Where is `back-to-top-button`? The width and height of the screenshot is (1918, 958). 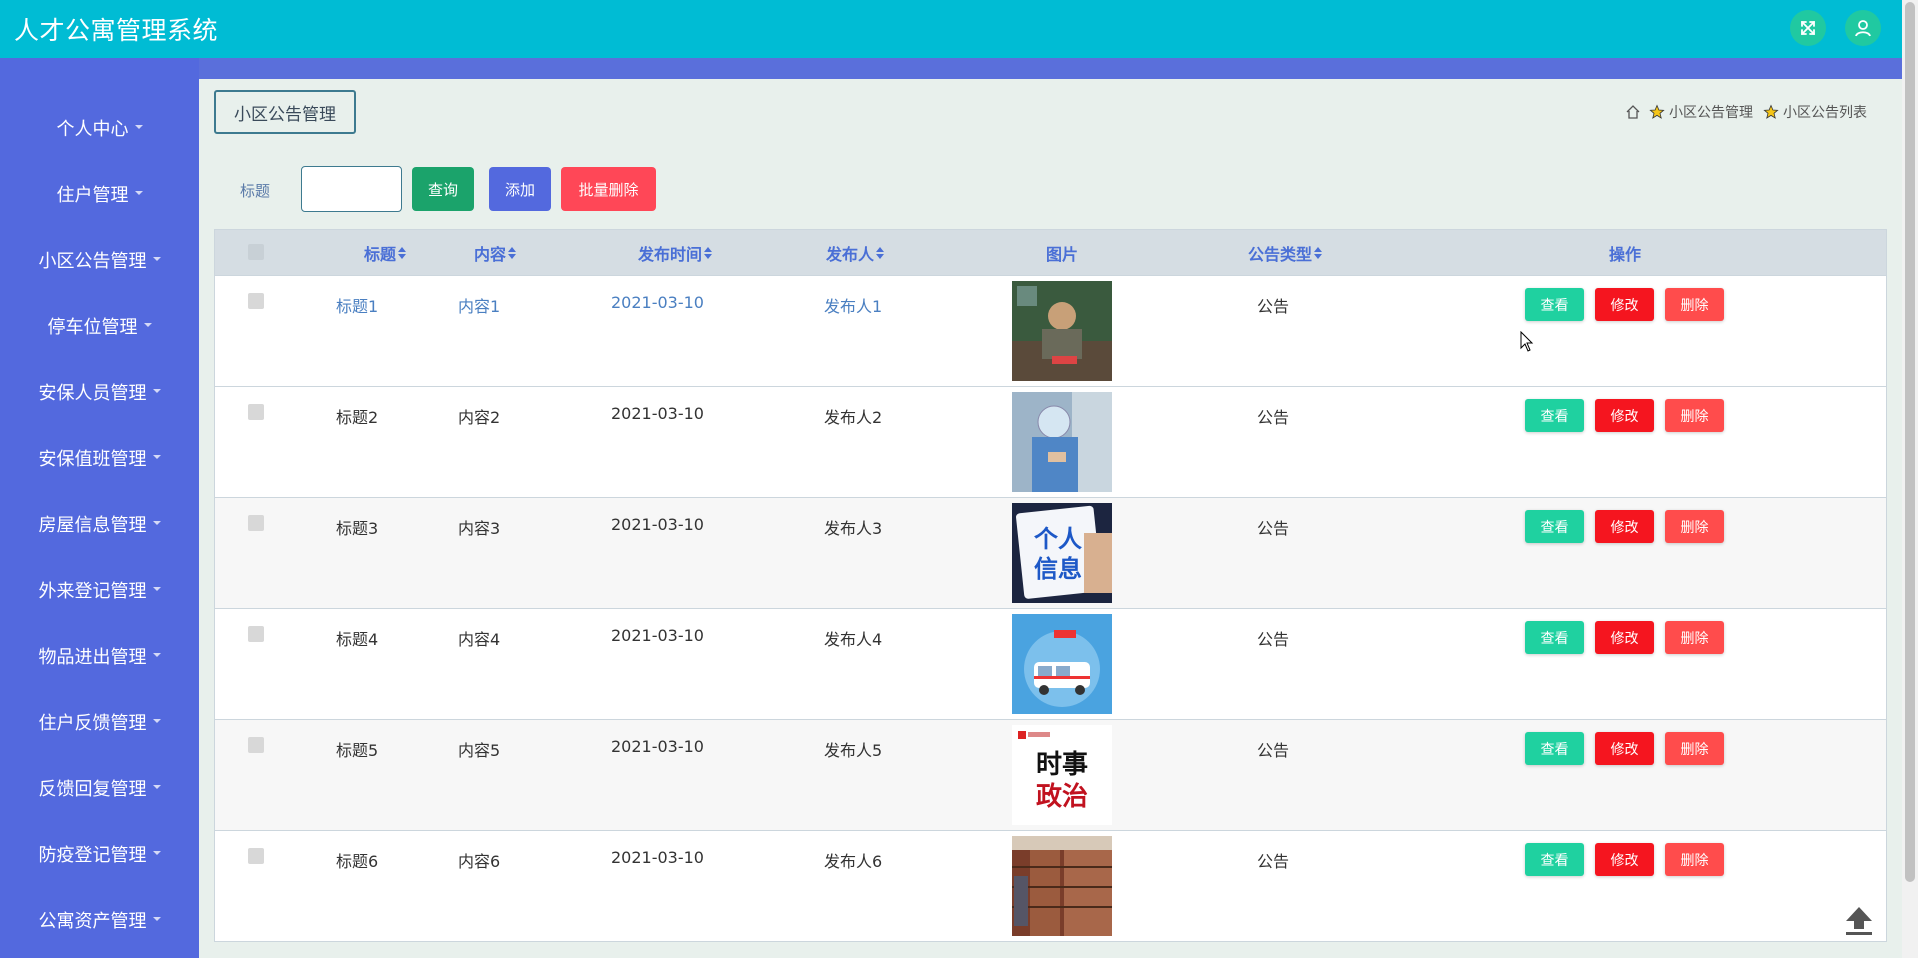 back-to-top-button is located at coordinates (1859, 920).